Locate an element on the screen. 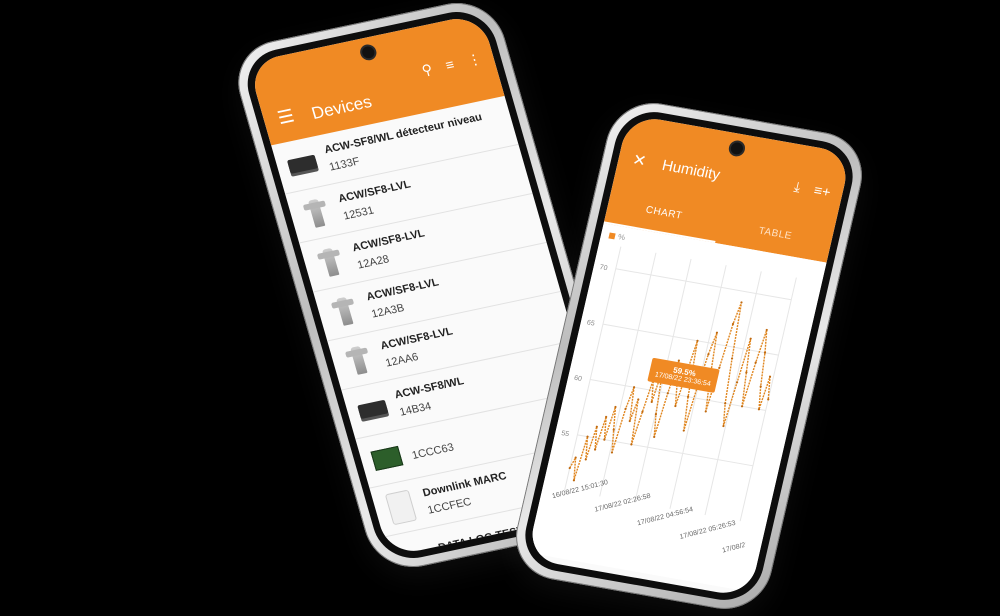  x-tick-label: 17/08/22 05:26:53 is located at coordinates (707, 530).